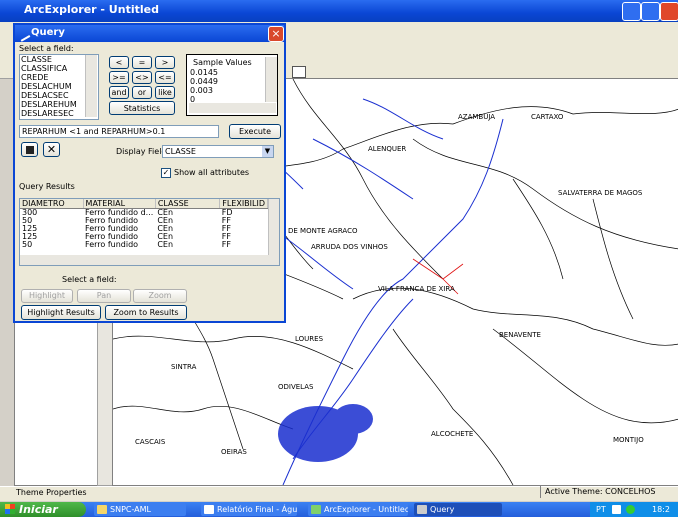 Image resolution: width=678 pixels, height=517 pixels. I want to click on document-icon, so click(209, 509).